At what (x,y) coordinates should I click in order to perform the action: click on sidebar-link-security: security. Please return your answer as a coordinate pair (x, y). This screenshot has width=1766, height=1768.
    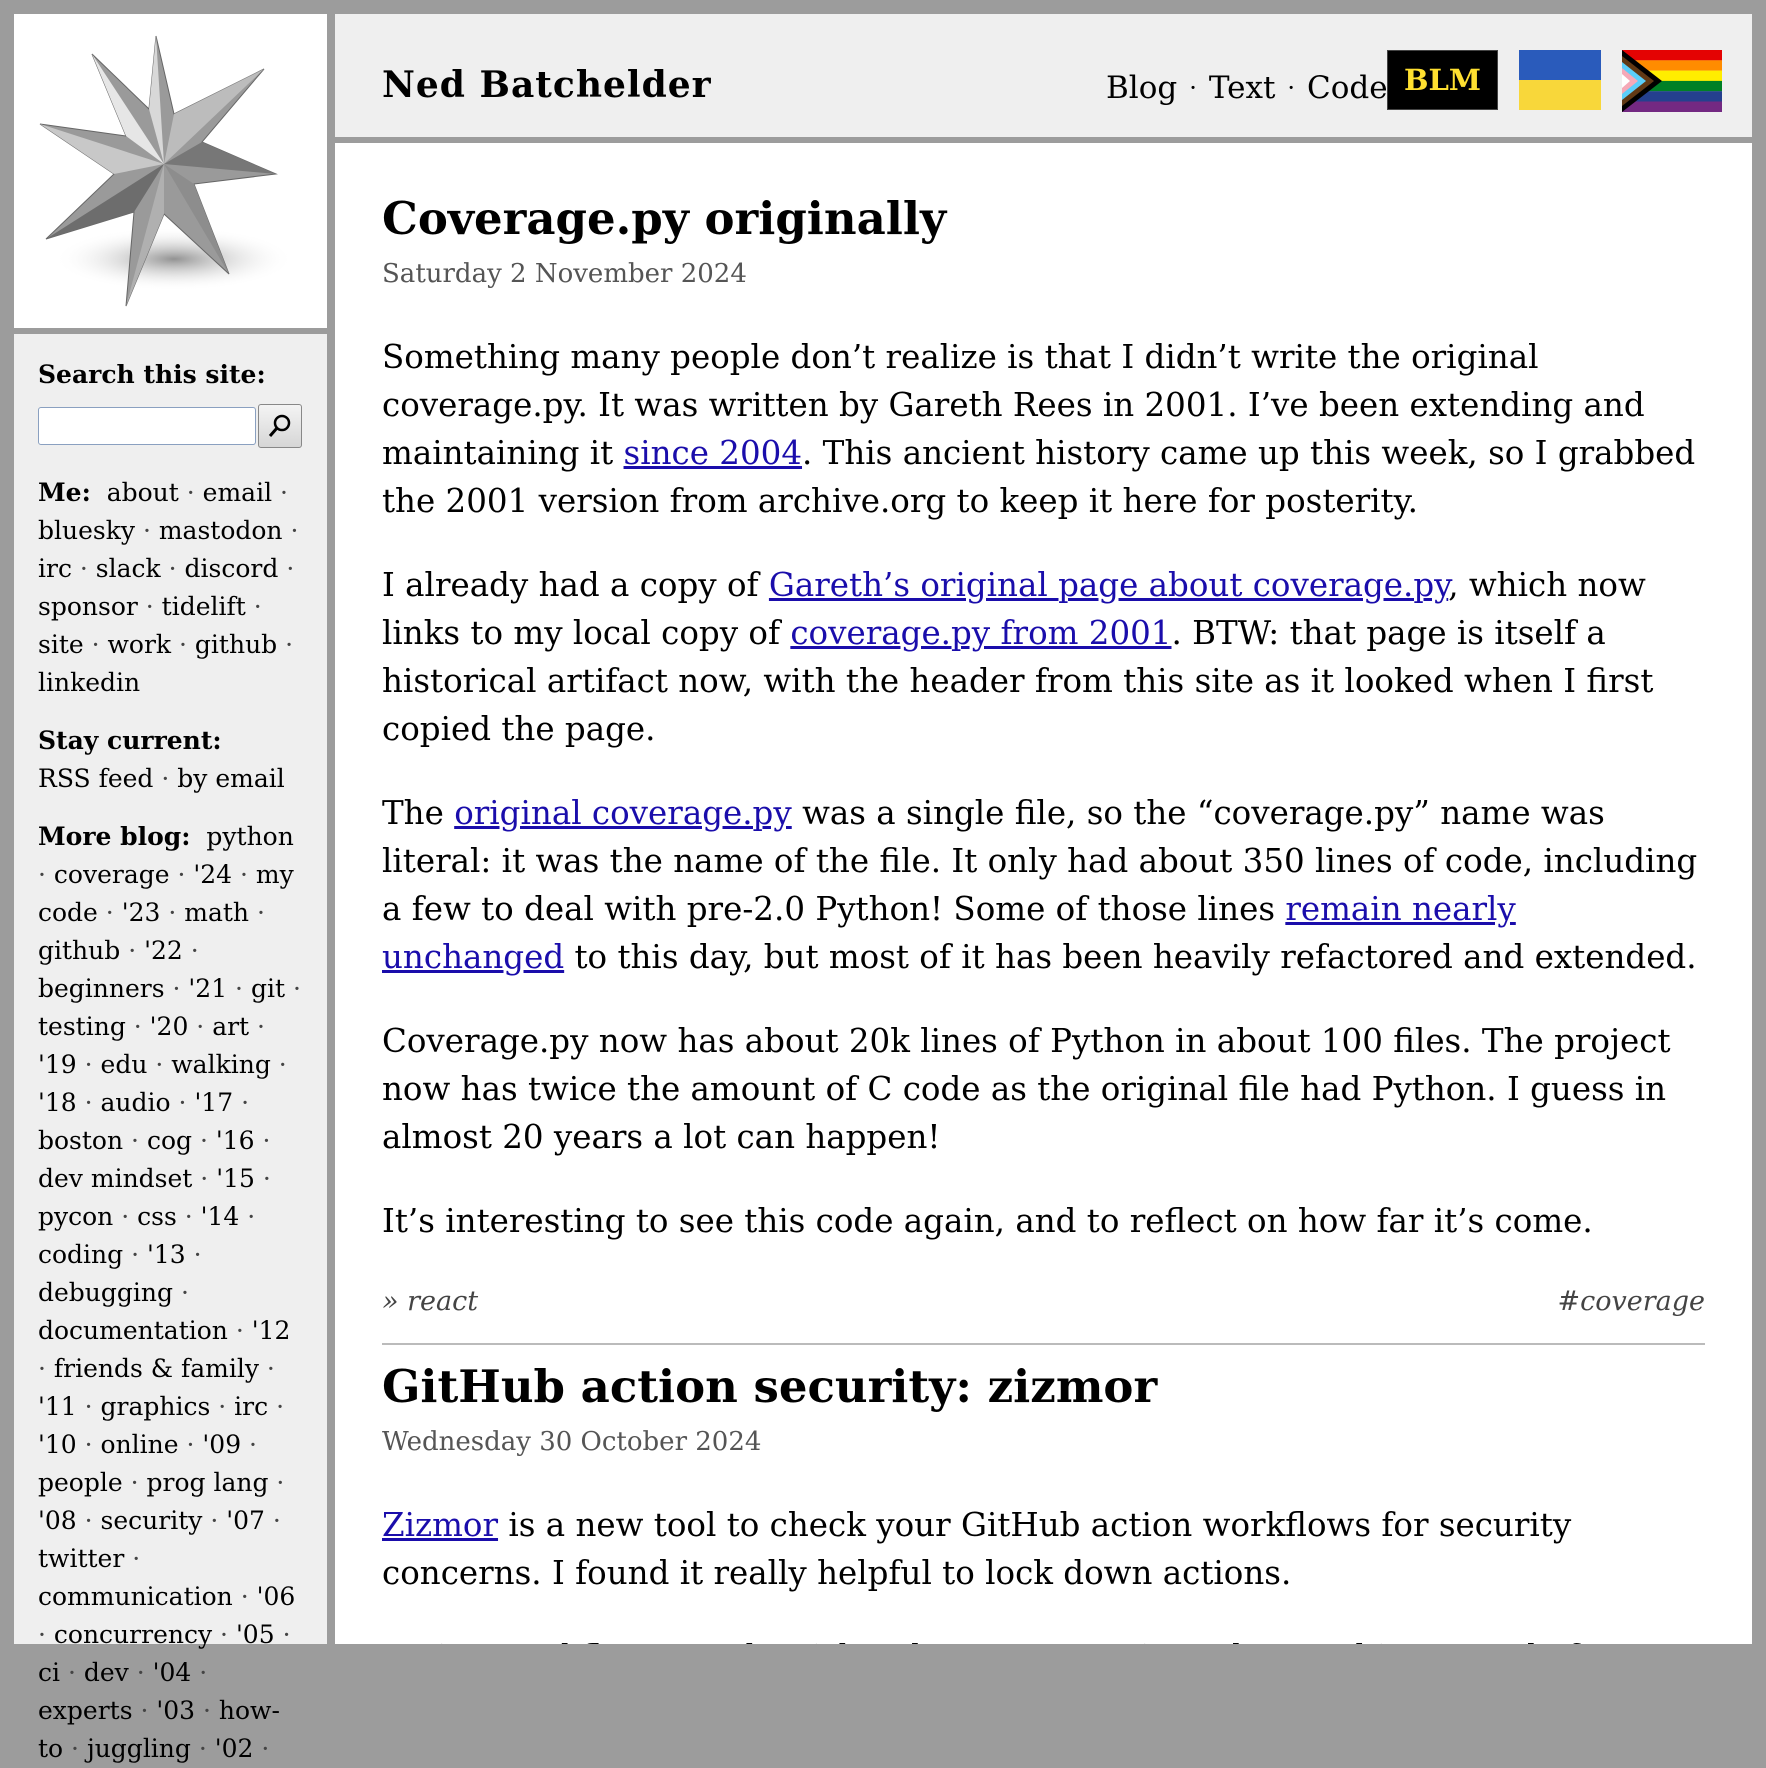
    Looking at the image, I should click on (152, 1520).